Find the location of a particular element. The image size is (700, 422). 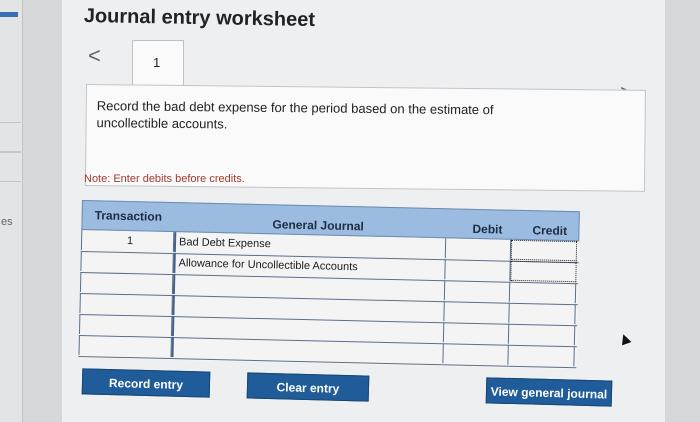

view-general-journal-button: View general journal is located at coordinates (549, 392).